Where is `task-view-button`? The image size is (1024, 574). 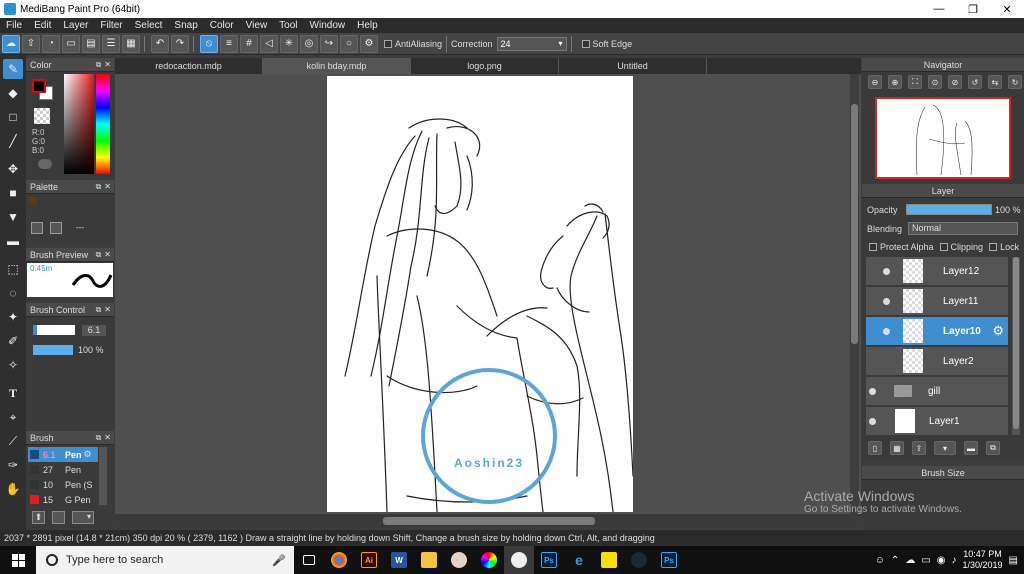
task-view-button is located at coordinates (309, 560).